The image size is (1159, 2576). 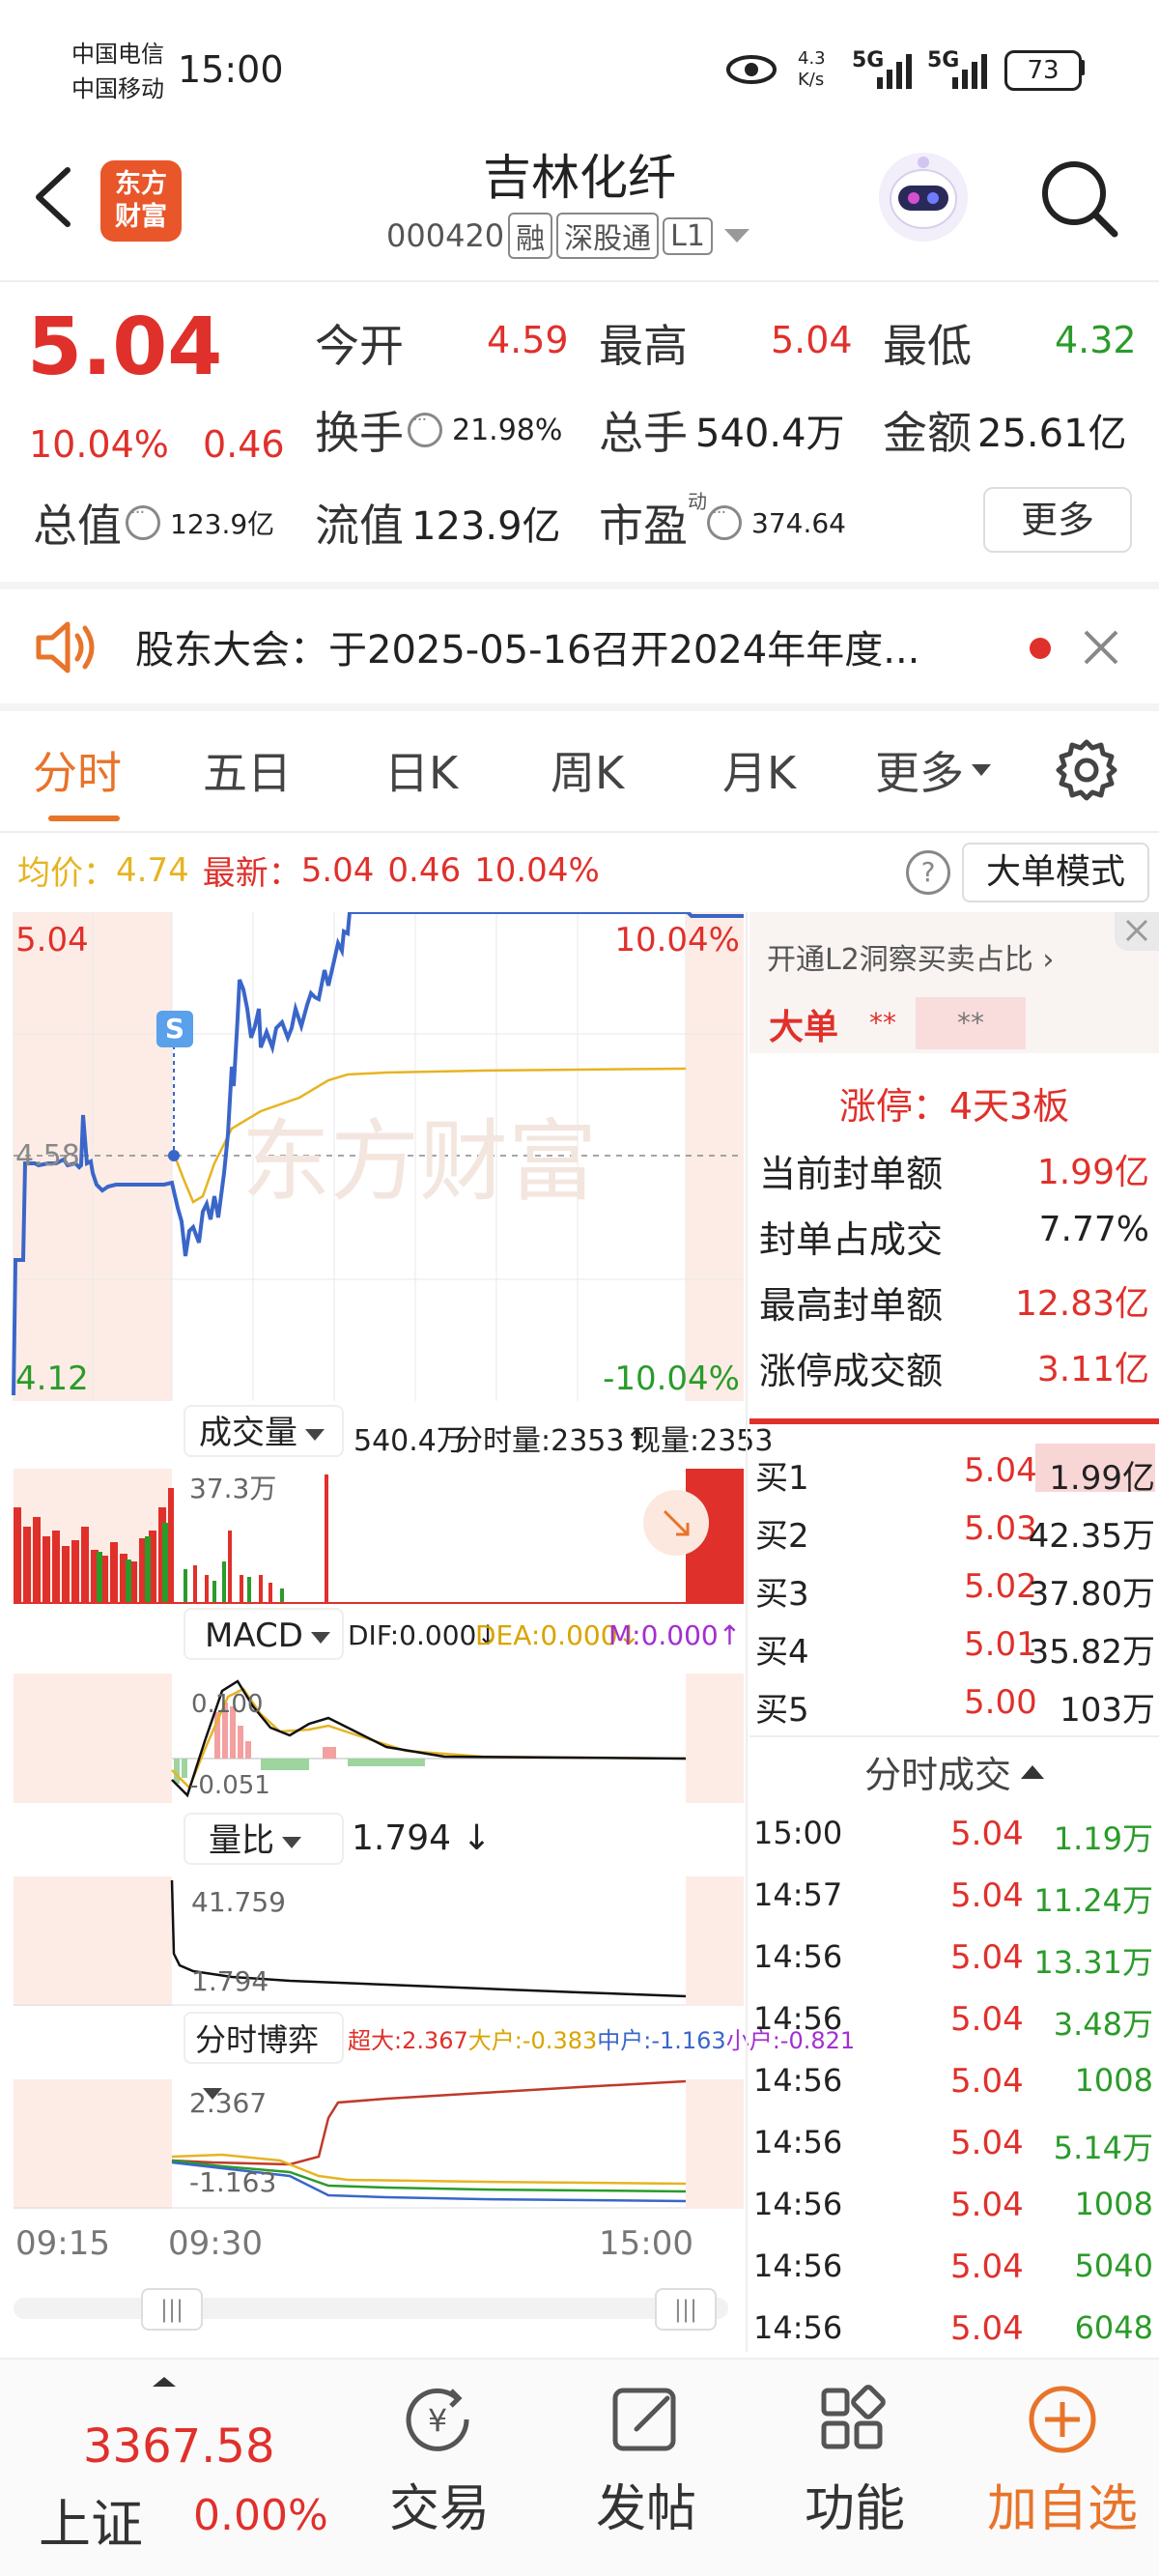 I want to click on index-widget: 3367.58 上证 0.00%, so click(x=179, y=2469).